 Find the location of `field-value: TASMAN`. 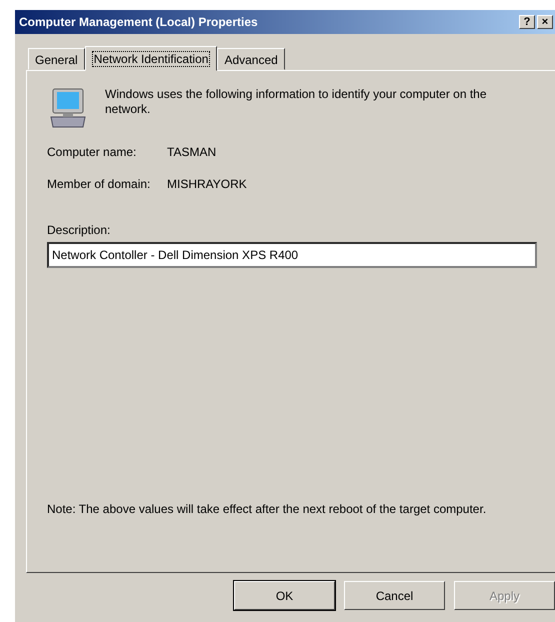

field-value: TASMAN is located at coordinates (191, 152).